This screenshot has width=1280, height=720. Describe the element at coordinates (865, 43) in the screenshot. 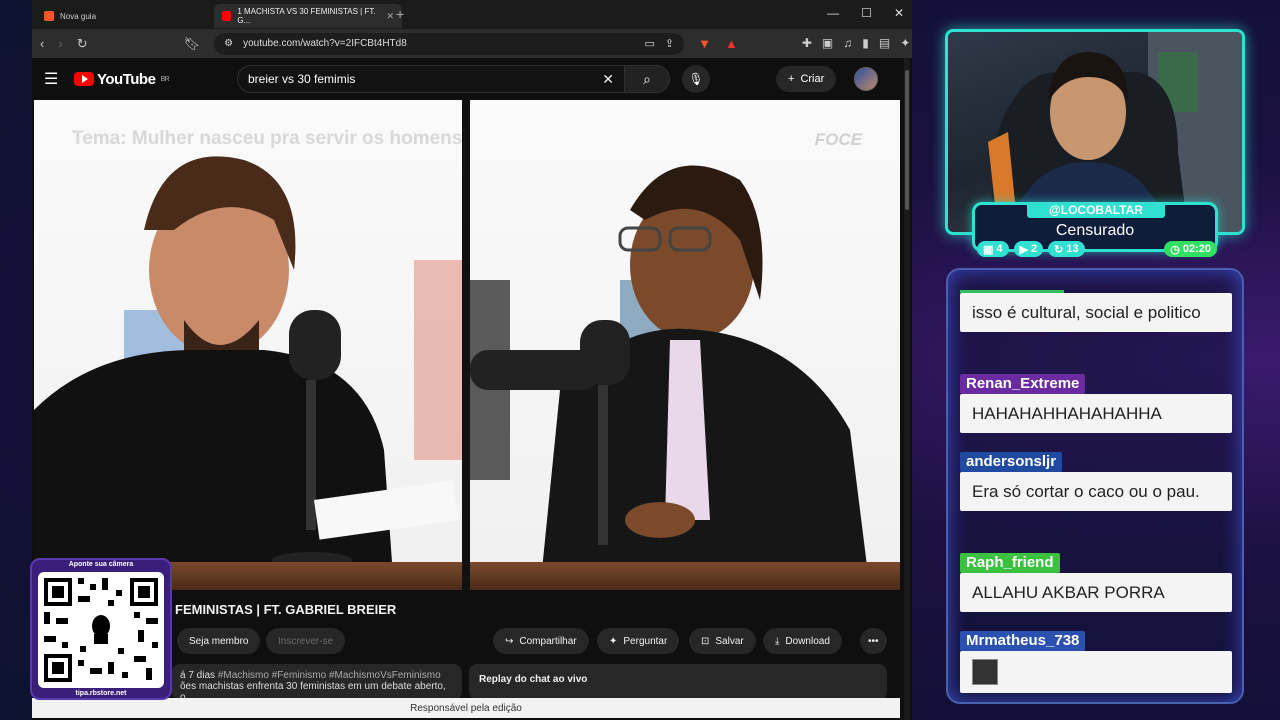

I see `sidebar-icon: ▮` at that location.